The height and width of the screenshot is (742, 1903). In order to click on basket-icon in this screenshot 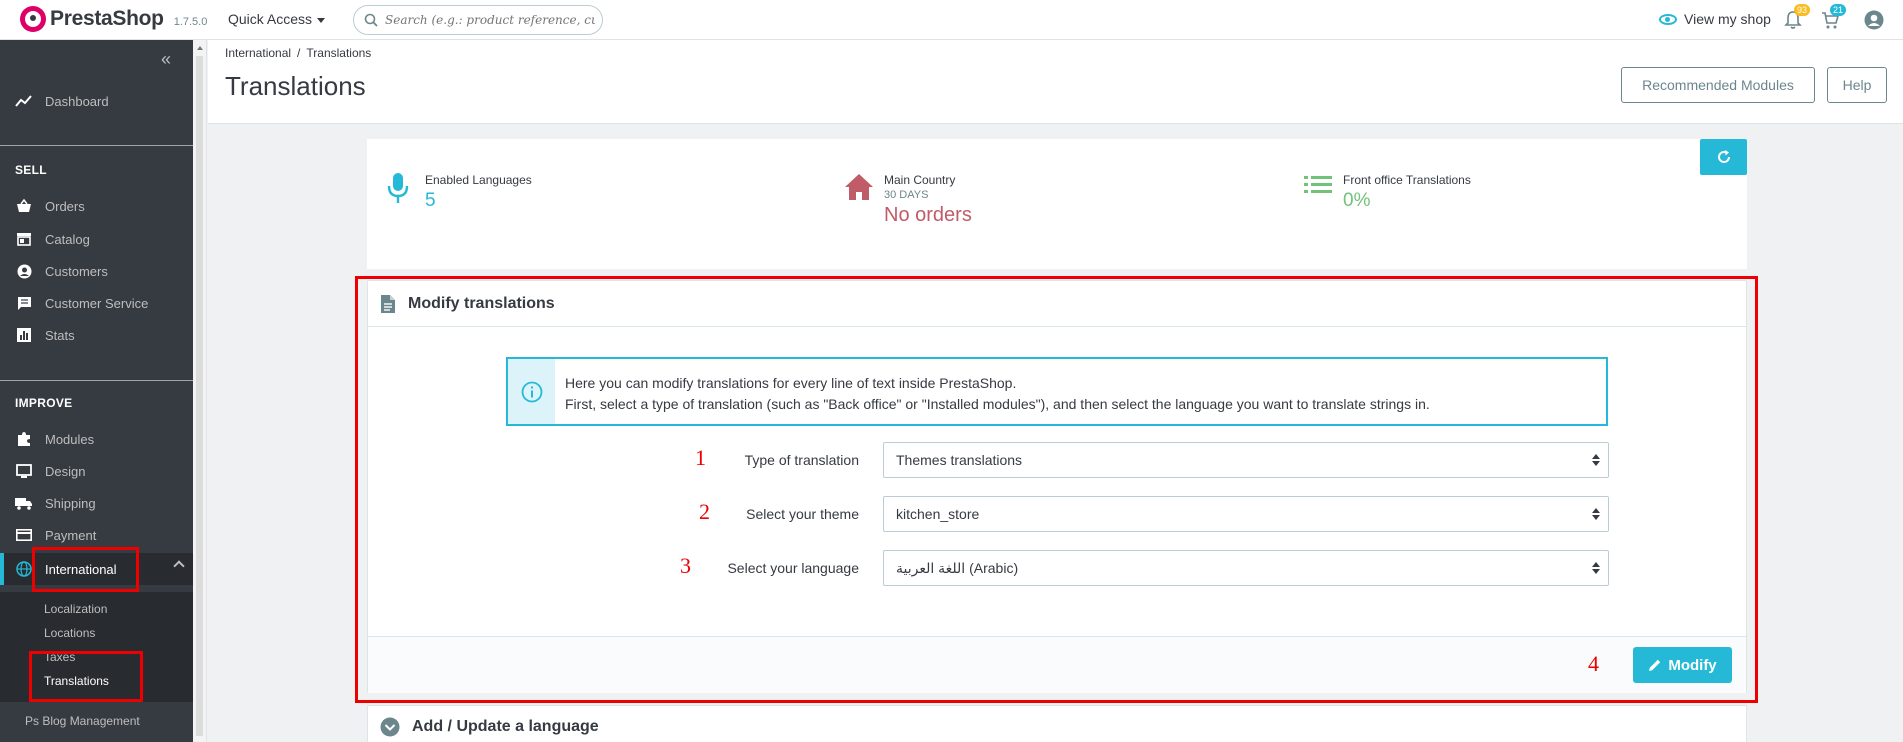, I will do `click(24, 206)`.